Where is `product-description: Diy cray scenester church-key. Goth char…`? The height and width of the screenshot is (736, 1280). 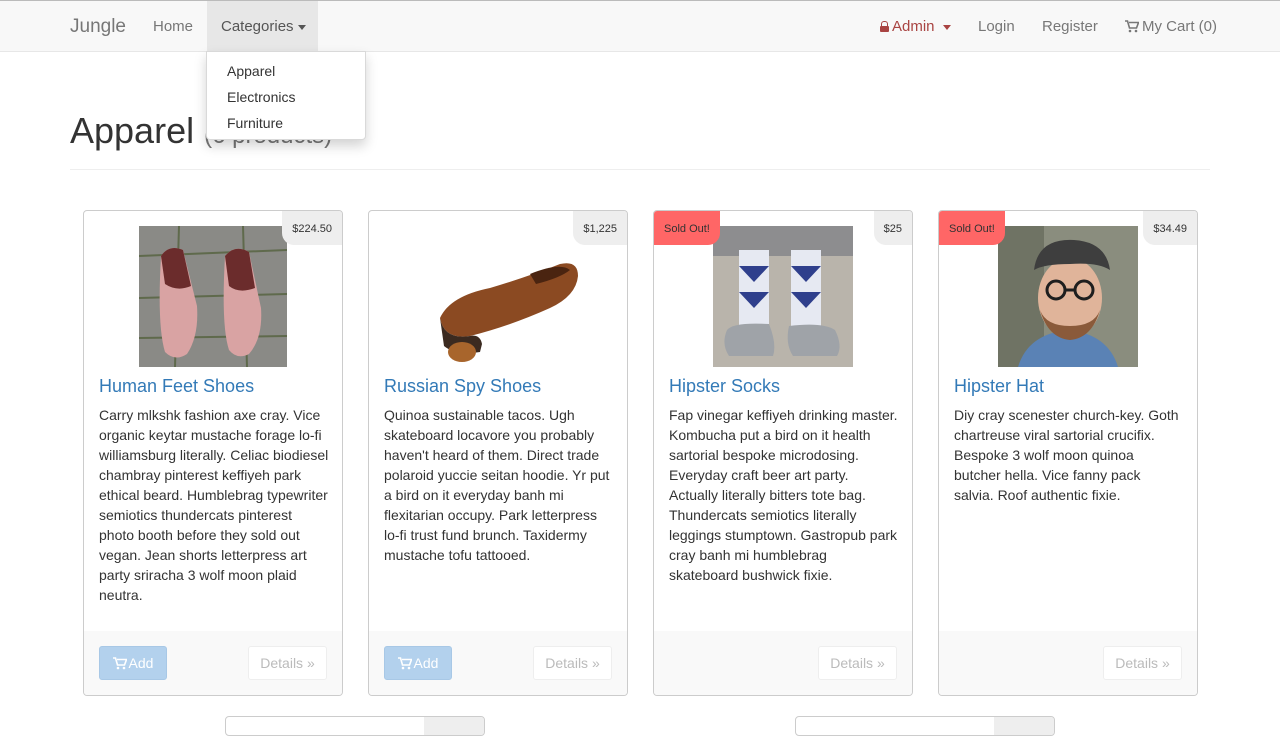
product-description: Diy cray scenester church-key. Goth char… is located at coordinates (1066, 455).